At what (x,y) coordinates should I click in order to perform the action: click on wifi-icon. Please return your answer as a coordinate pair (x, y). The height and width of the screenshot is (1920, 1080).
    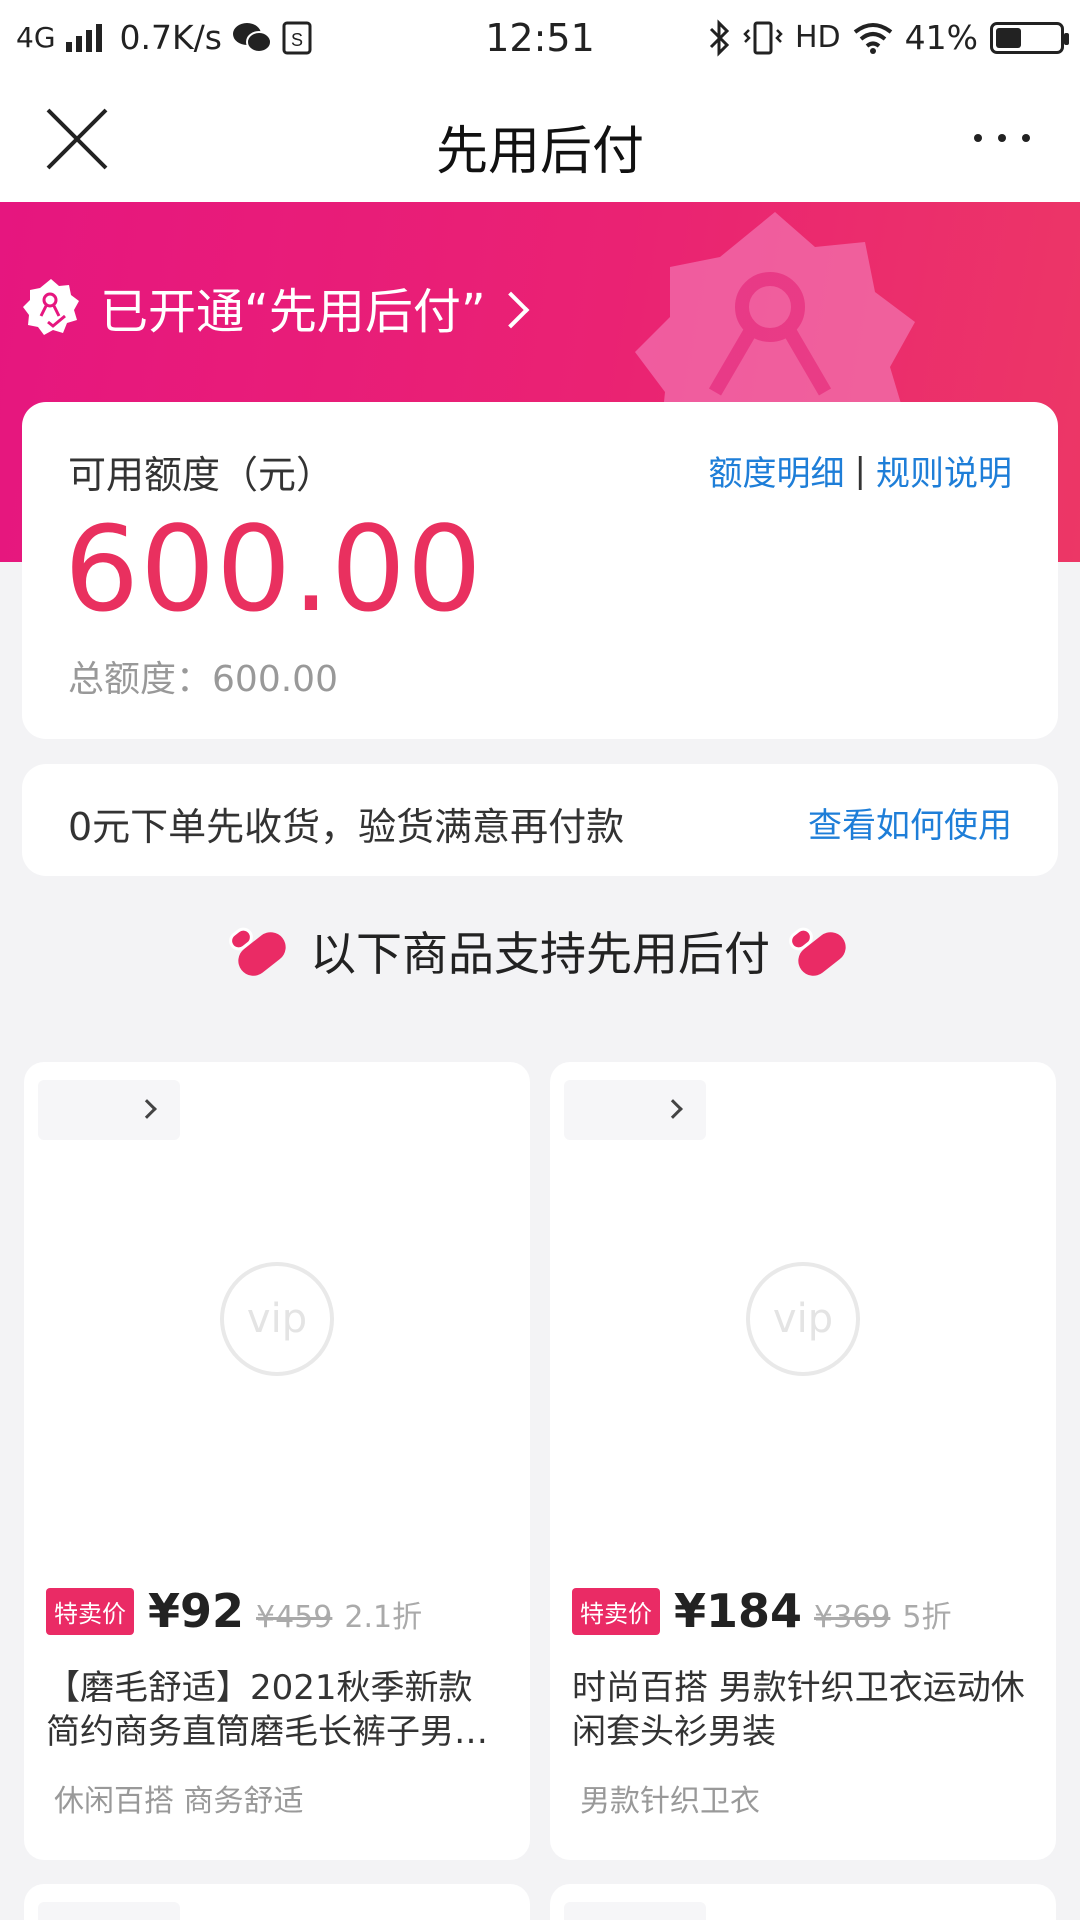
    Looking at the image, I should click on (872, 38).